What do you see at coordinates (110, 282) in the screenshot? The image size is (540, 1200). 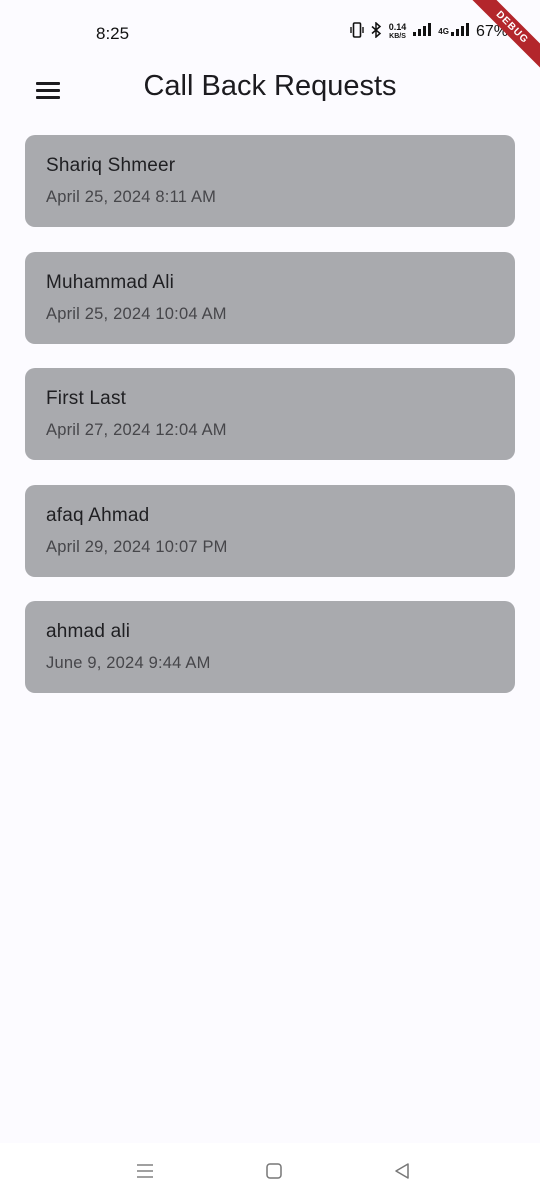 I see `request-name: Muhammad Ali` at bounding box center [110, 282].